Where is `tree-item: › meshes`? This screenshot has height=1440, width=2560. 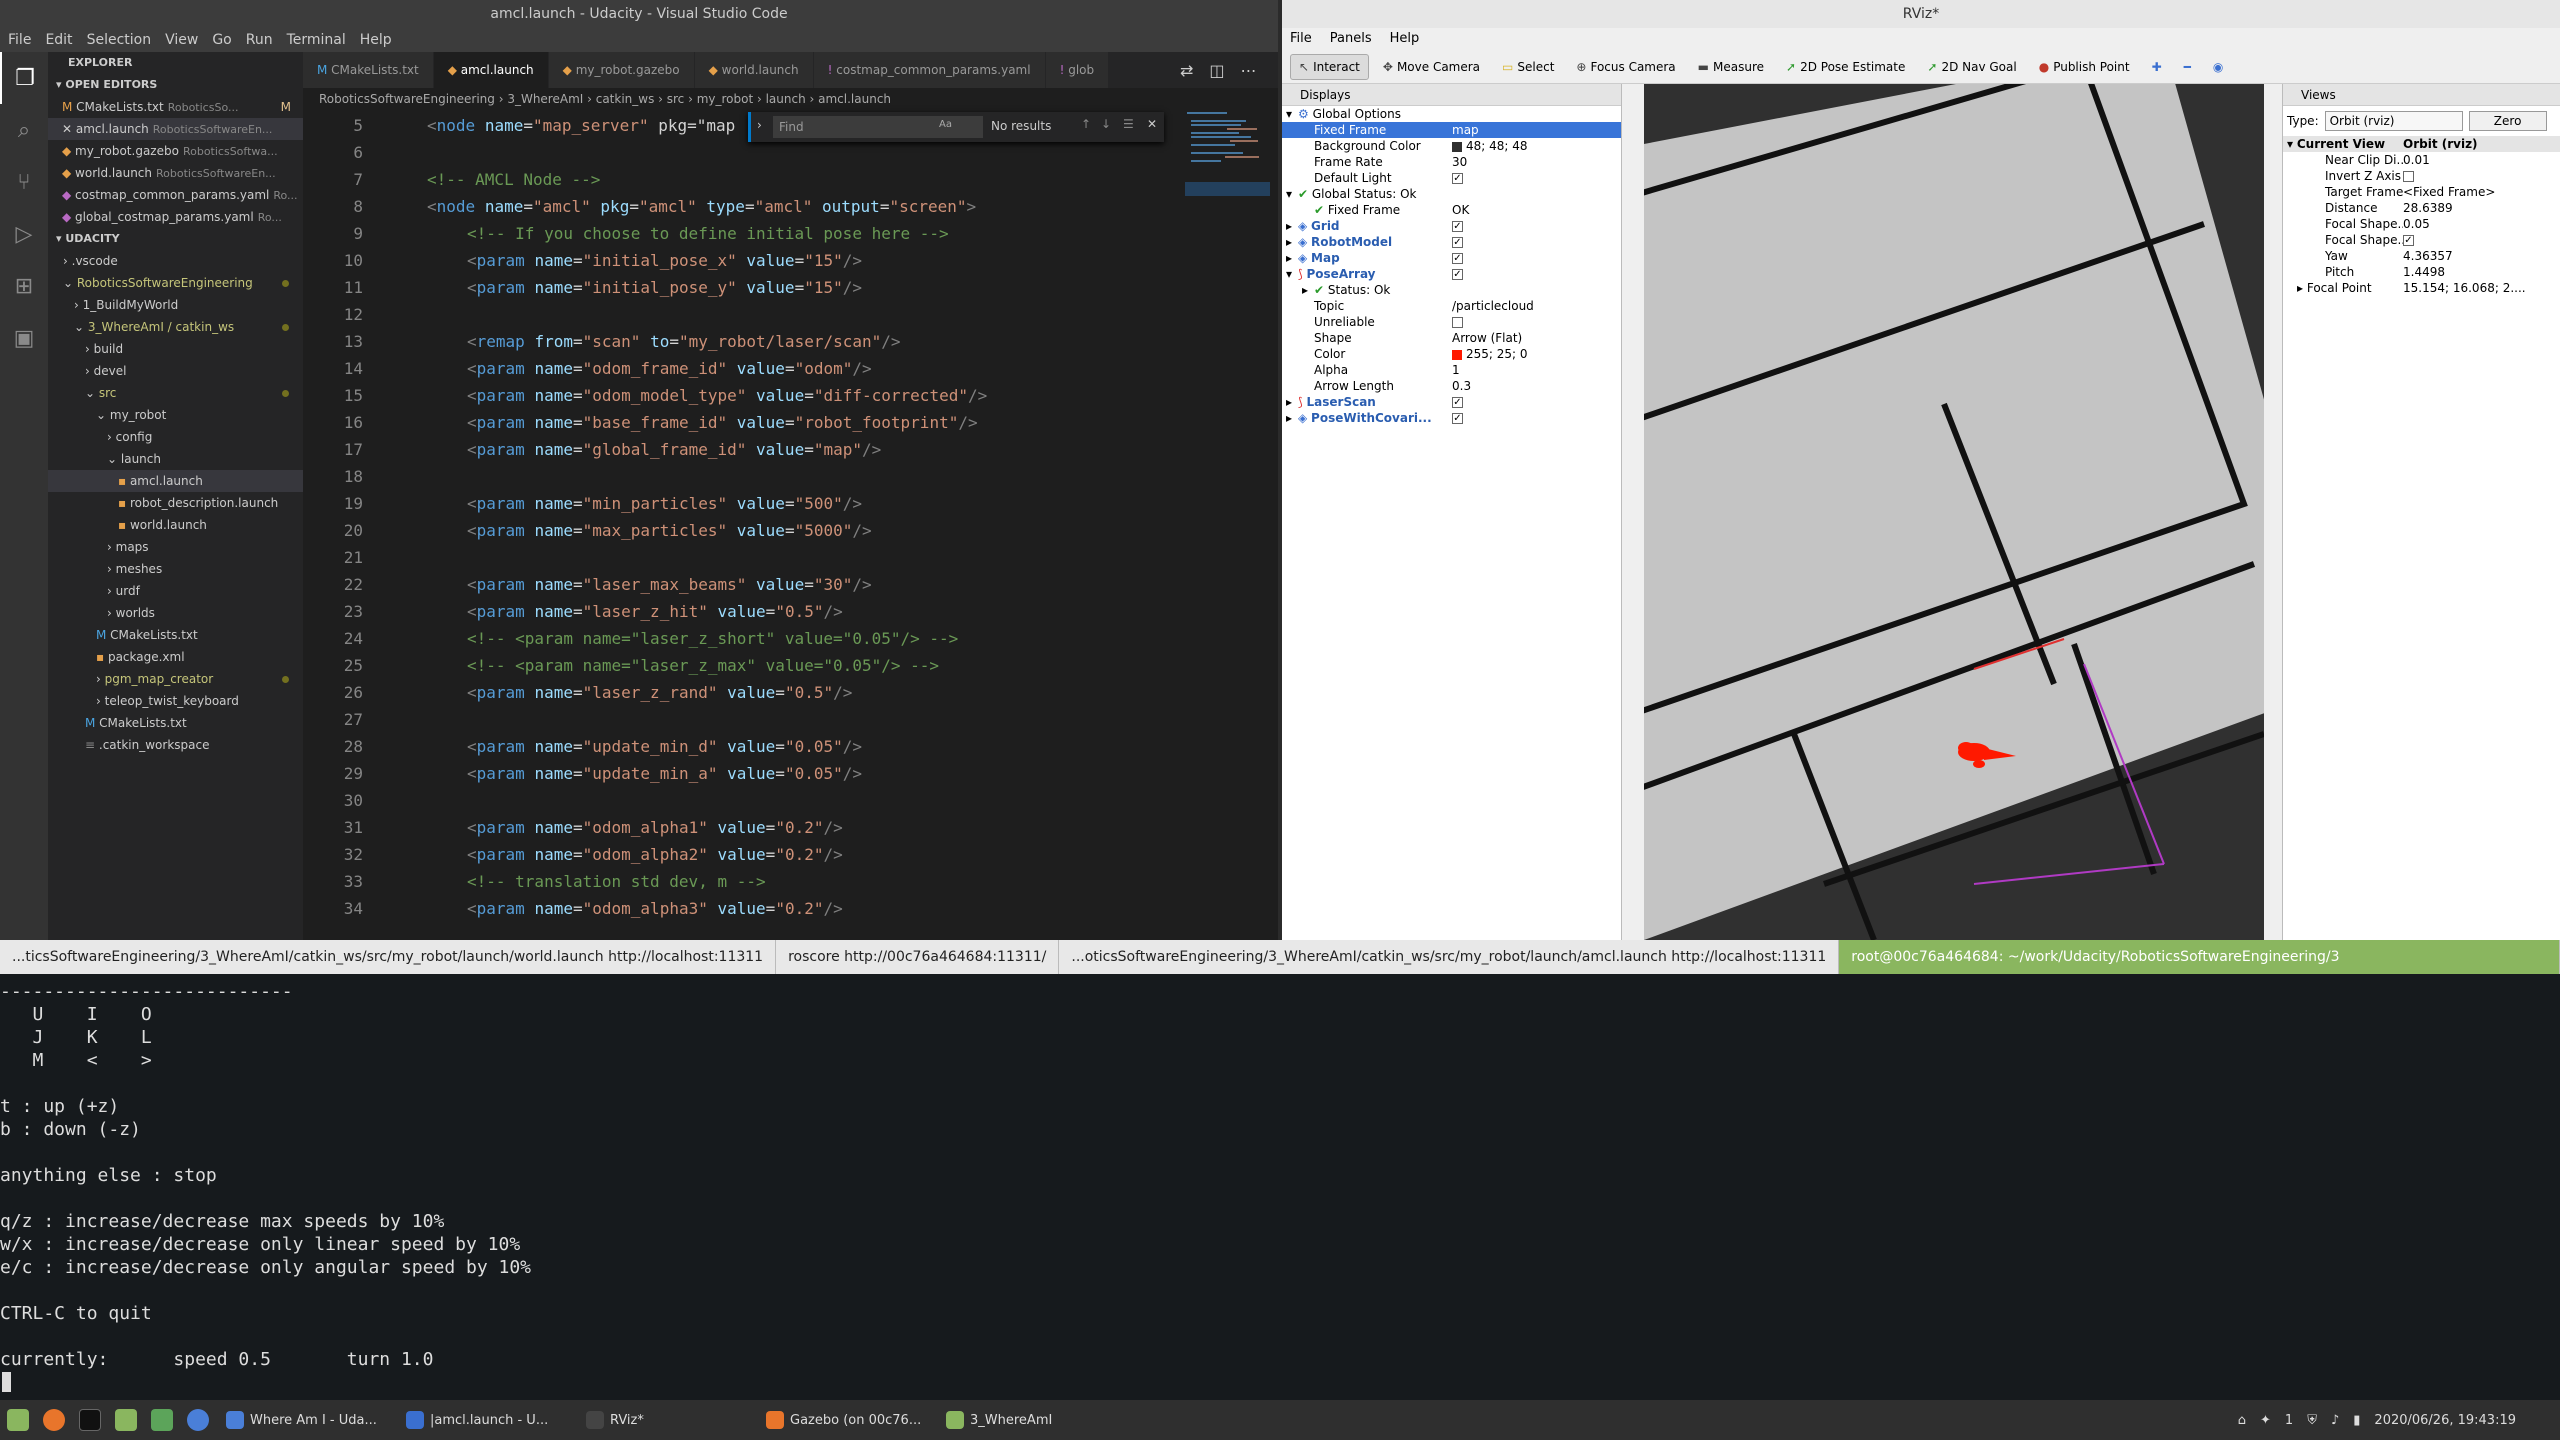
tree-item: › meshes is located at coordinates (175, 569).